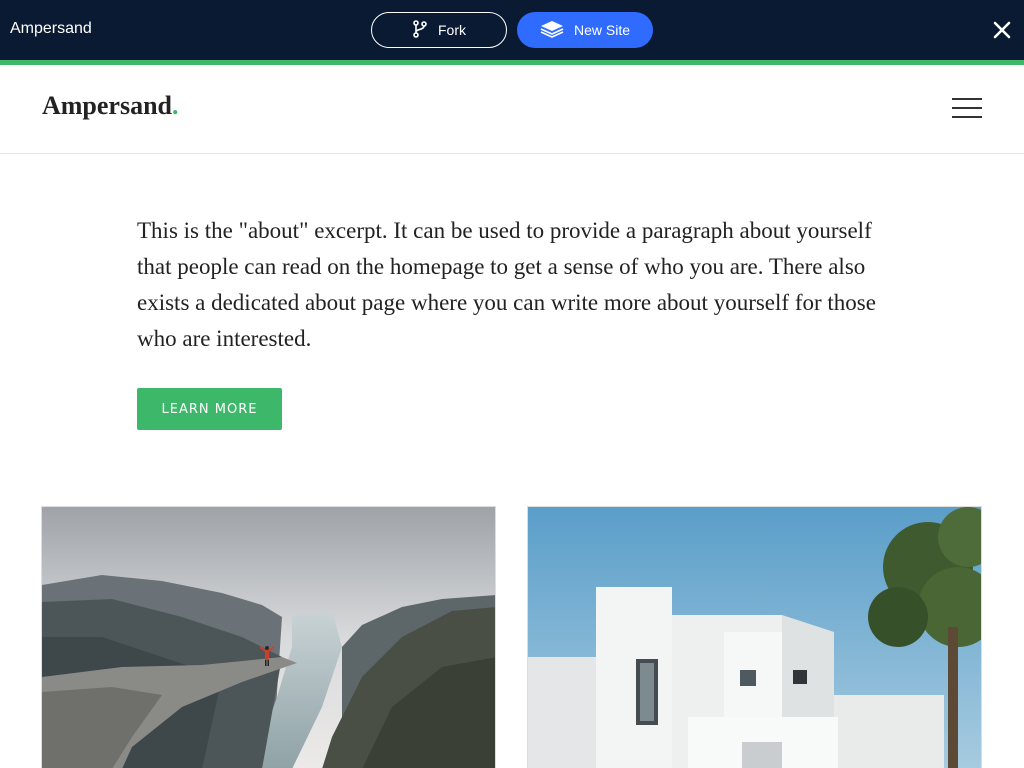 This screenshot has width=1024, height=768. What do you see at coordinates (51, 28) in the screenshot?
I see `toolbar-brand: Ampersand` at bounding box center [51, 28].